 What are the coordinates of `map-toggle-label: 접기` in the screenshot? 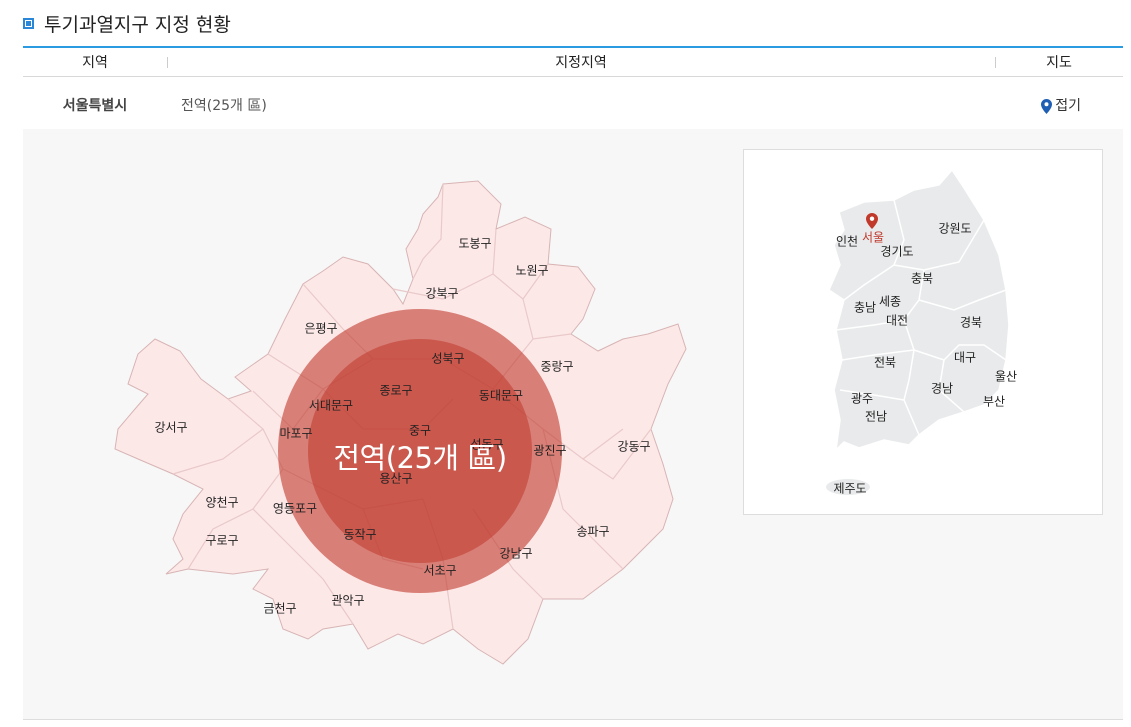 It's located at (1068, 106).